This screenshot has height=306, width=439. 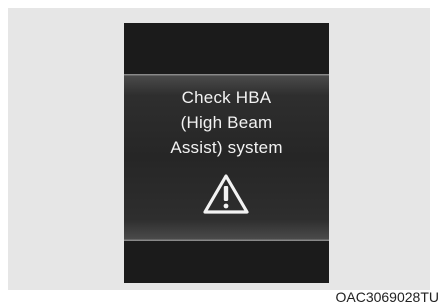 What do you see at coordinates (226, 262) in the screenshot?
I see `bottom-band` at bounding box center [226, 262].